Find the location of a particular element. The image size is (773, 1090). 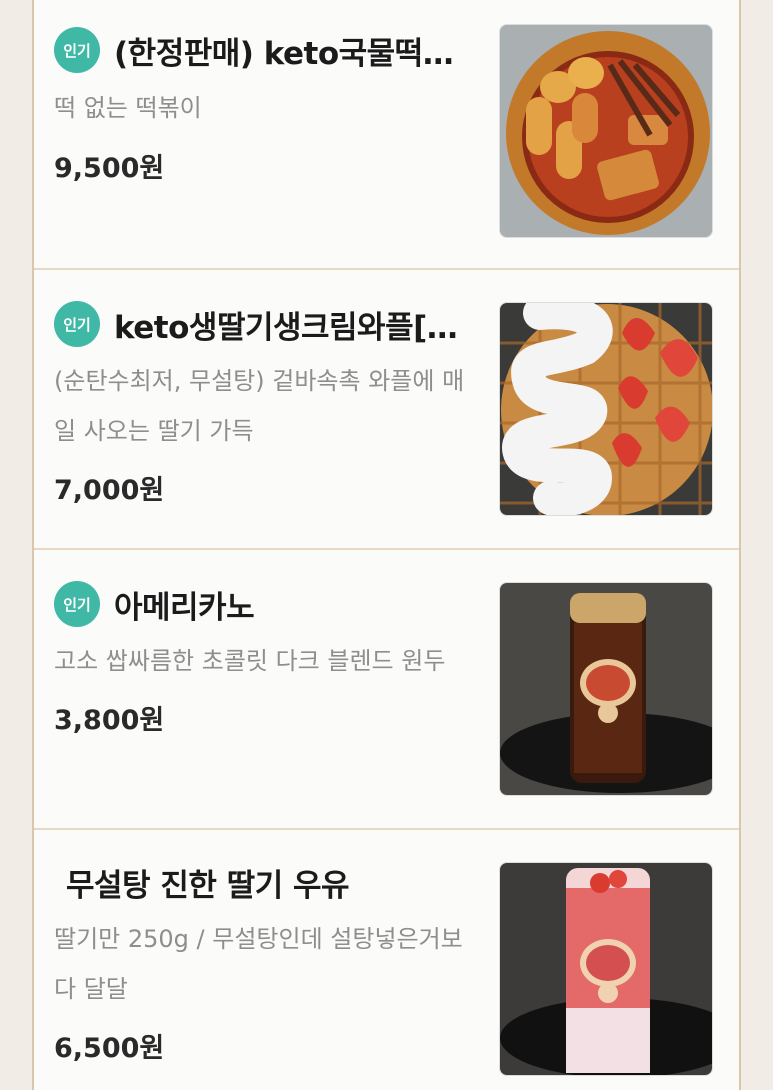

tteokbokki-photo is located at coordinates (606, 131).